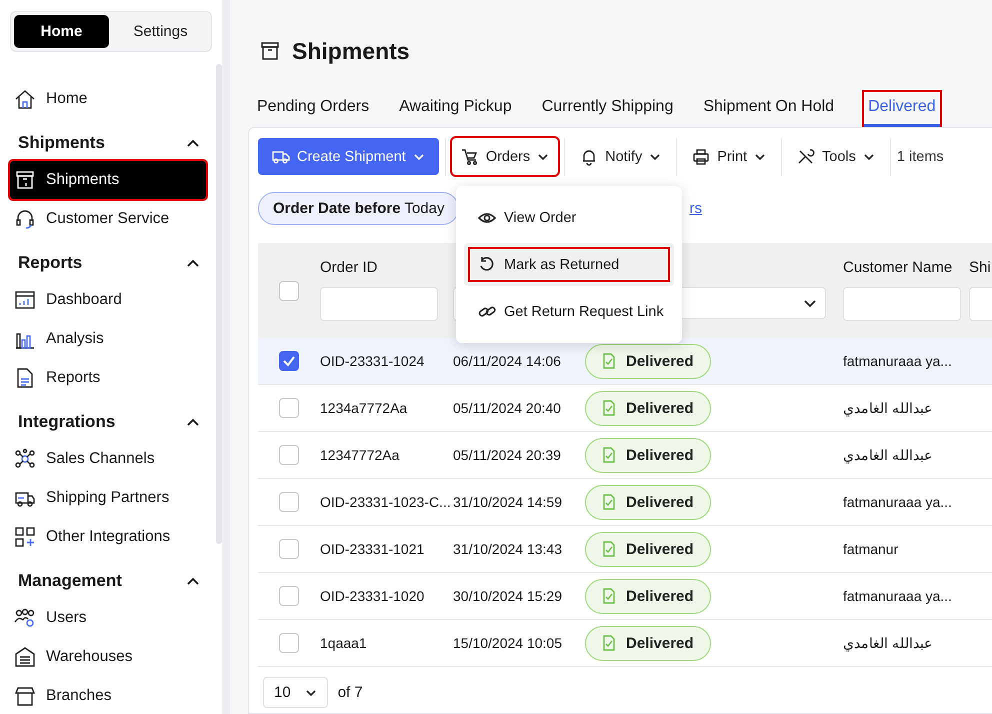 The height and width of the screenshot is (714, 992). What do you see at coordinates (160, 31) in the screenshot?
I see `mode-tab: Settings` at bounding box center [160, 31].